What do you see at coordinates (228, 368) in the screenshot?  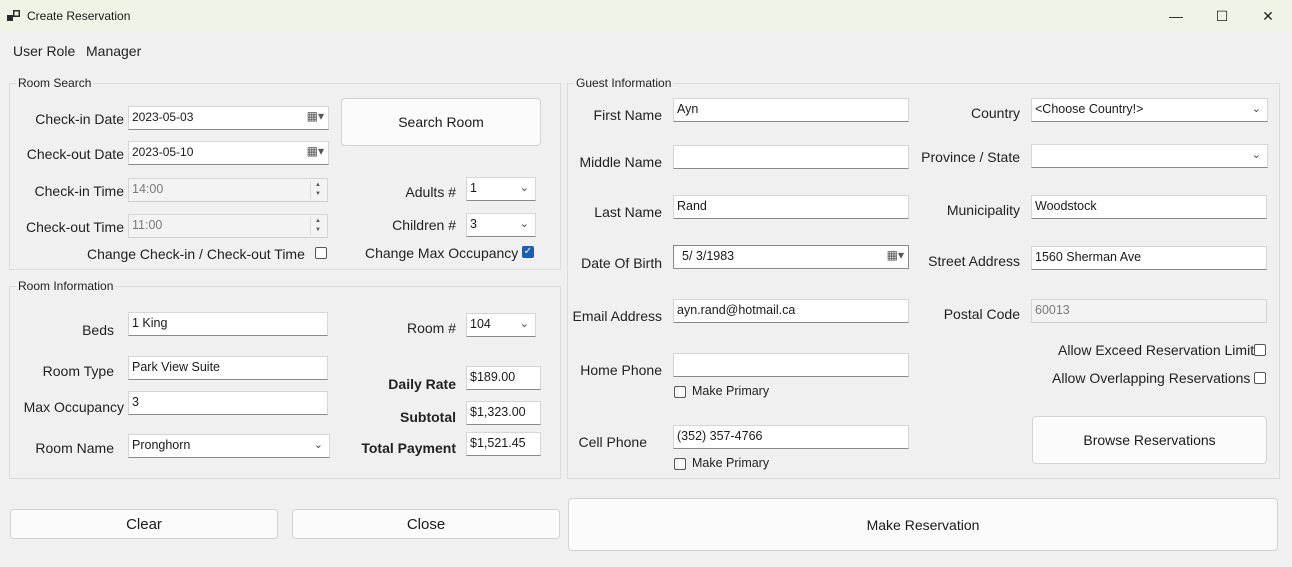 I see `room-type-field: Park View Suite` at bounding box center [228, 368].